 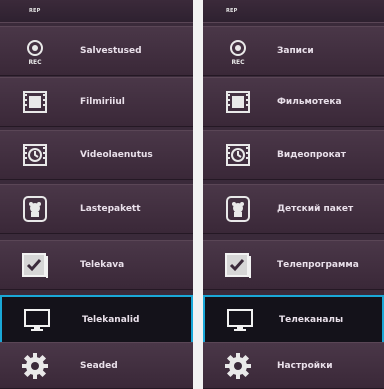 I want to click on menu-item-filmiriiul: Filmiriiul, so click(x=96, y=102).